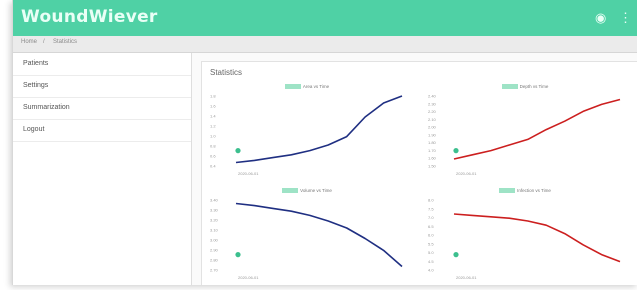 The height and width of the screenshot is (290, 637). What do you see at coordinates (600, 18) in the screenshot?
I see `camera-icon: ◉` at bounding box center [600, 18].